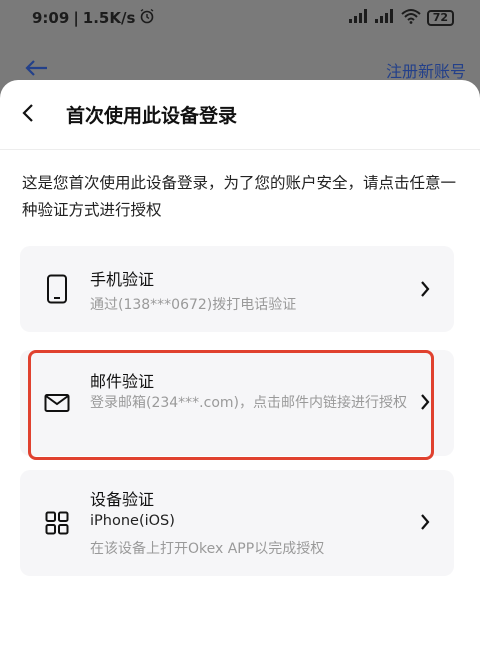 The height and width of the screenshot is (661, 480). I want to click on phone-icon, so click(57, 289).